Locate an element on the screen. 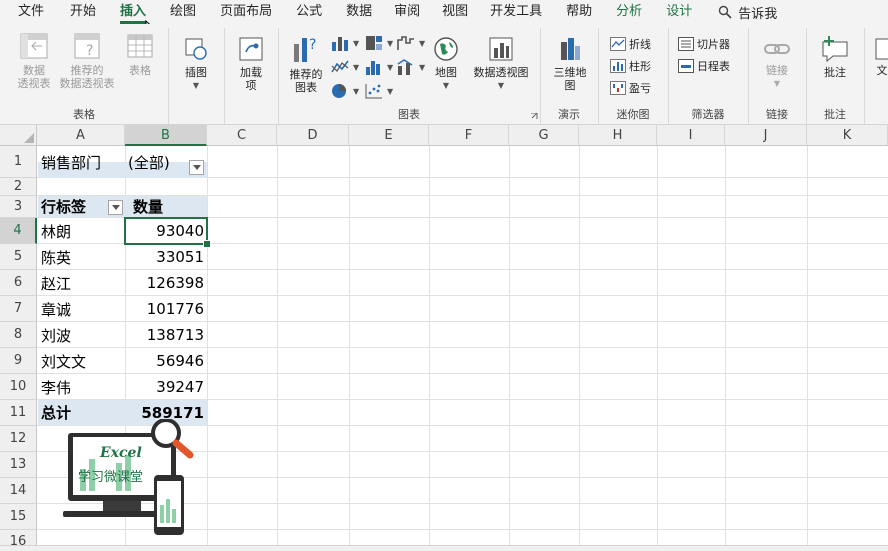  row-header-7: 7 is located at coordinates (18, 309).